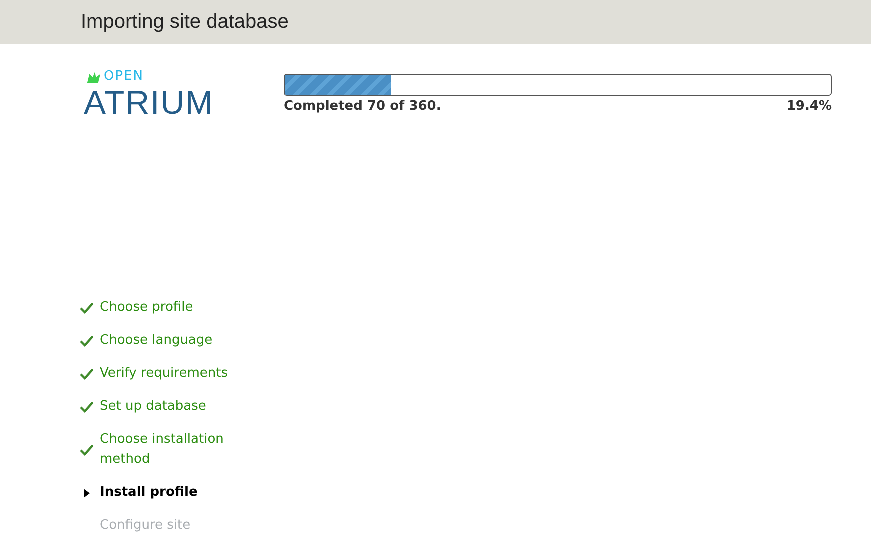  I want to click on step-label: Verify requirements, so click(165, 374).